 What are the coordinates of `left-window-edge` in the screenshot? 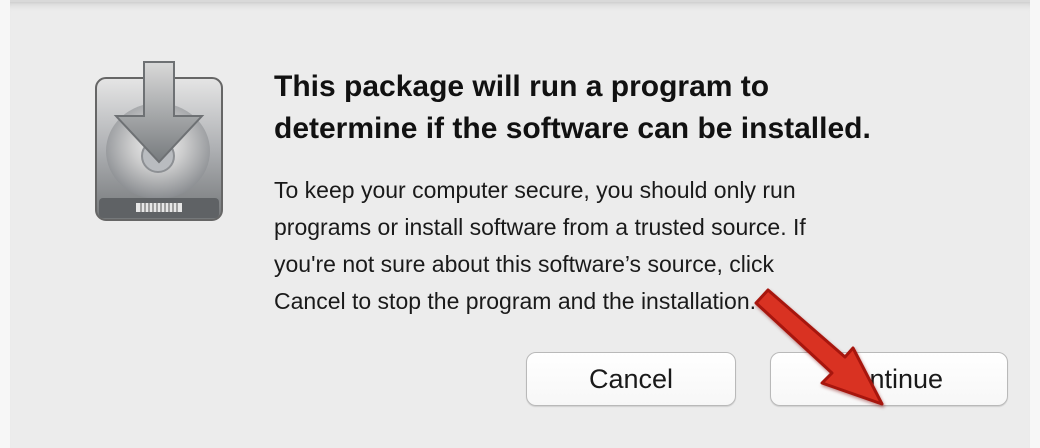 It's located at (5, 224).